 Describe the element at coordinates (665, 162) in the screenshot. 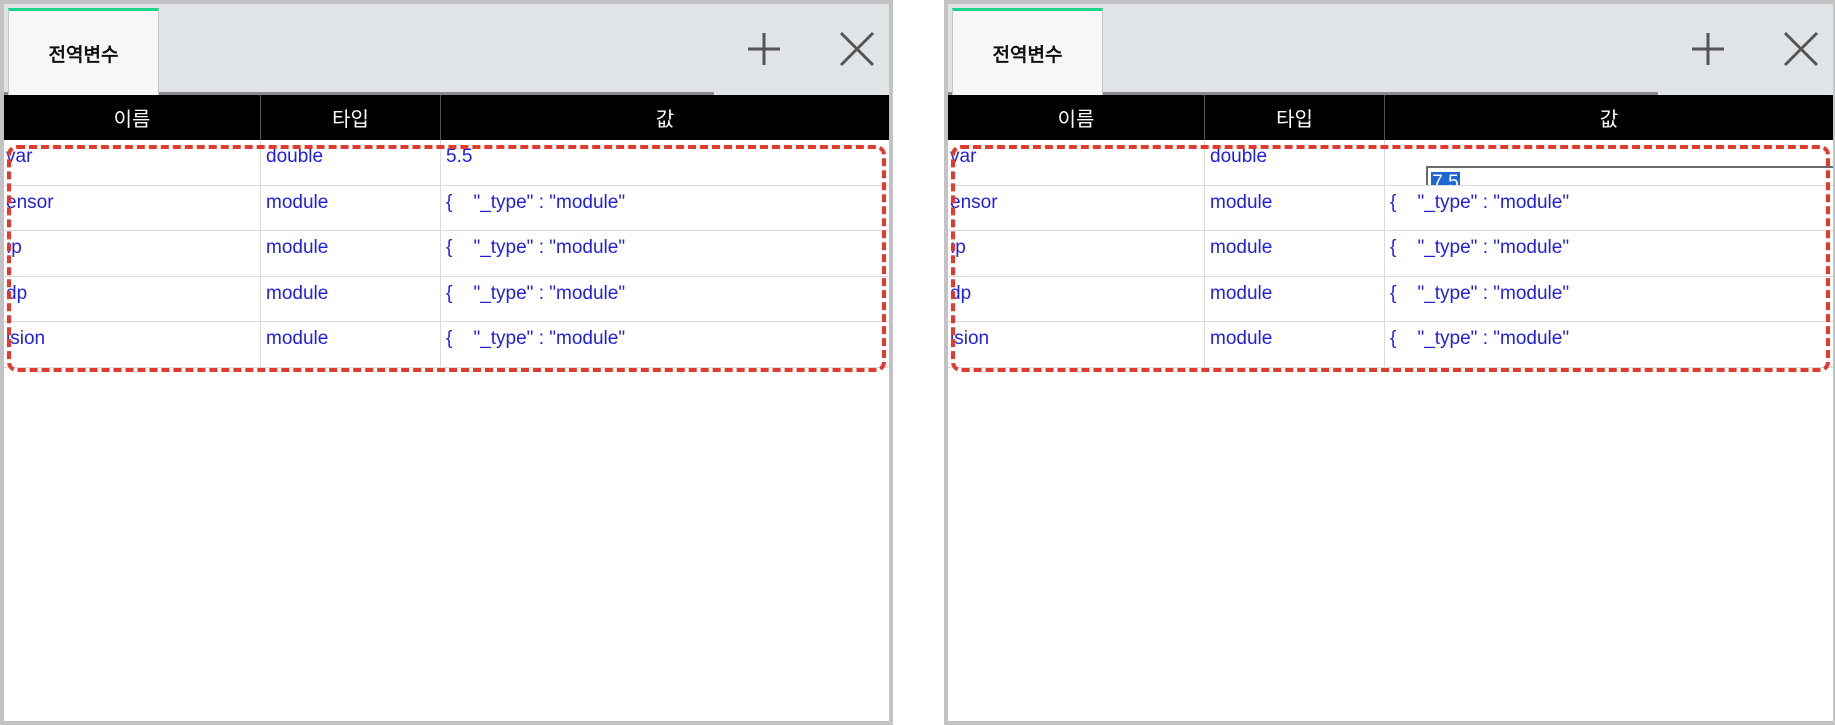

I see `cell-value: 5.5` at that location.